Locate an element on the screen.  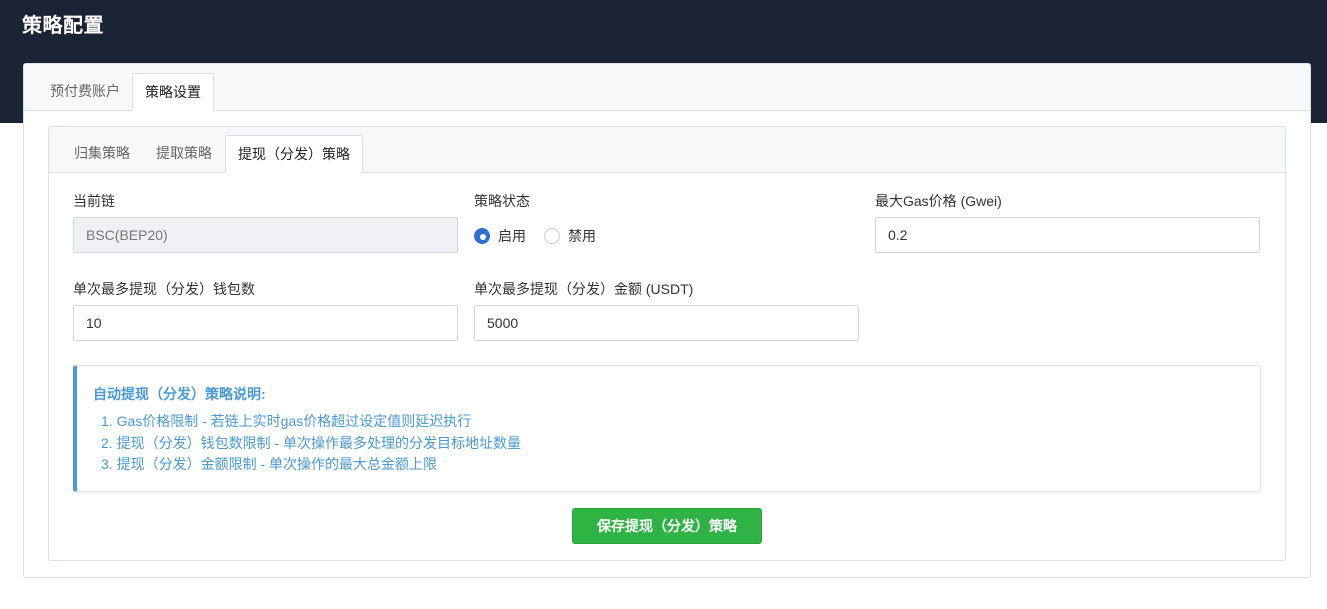
tab-withdraw-strategy: 提现（分发）策略 is located at coordinates (294, 154).